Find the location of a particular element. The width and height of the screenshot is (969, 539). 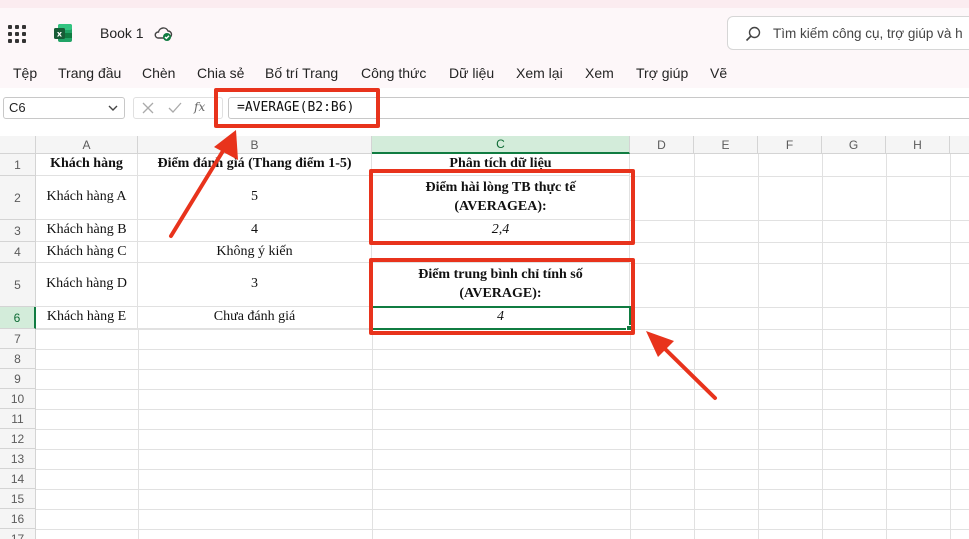

confirm-icon is located at coordinates (175, 108).